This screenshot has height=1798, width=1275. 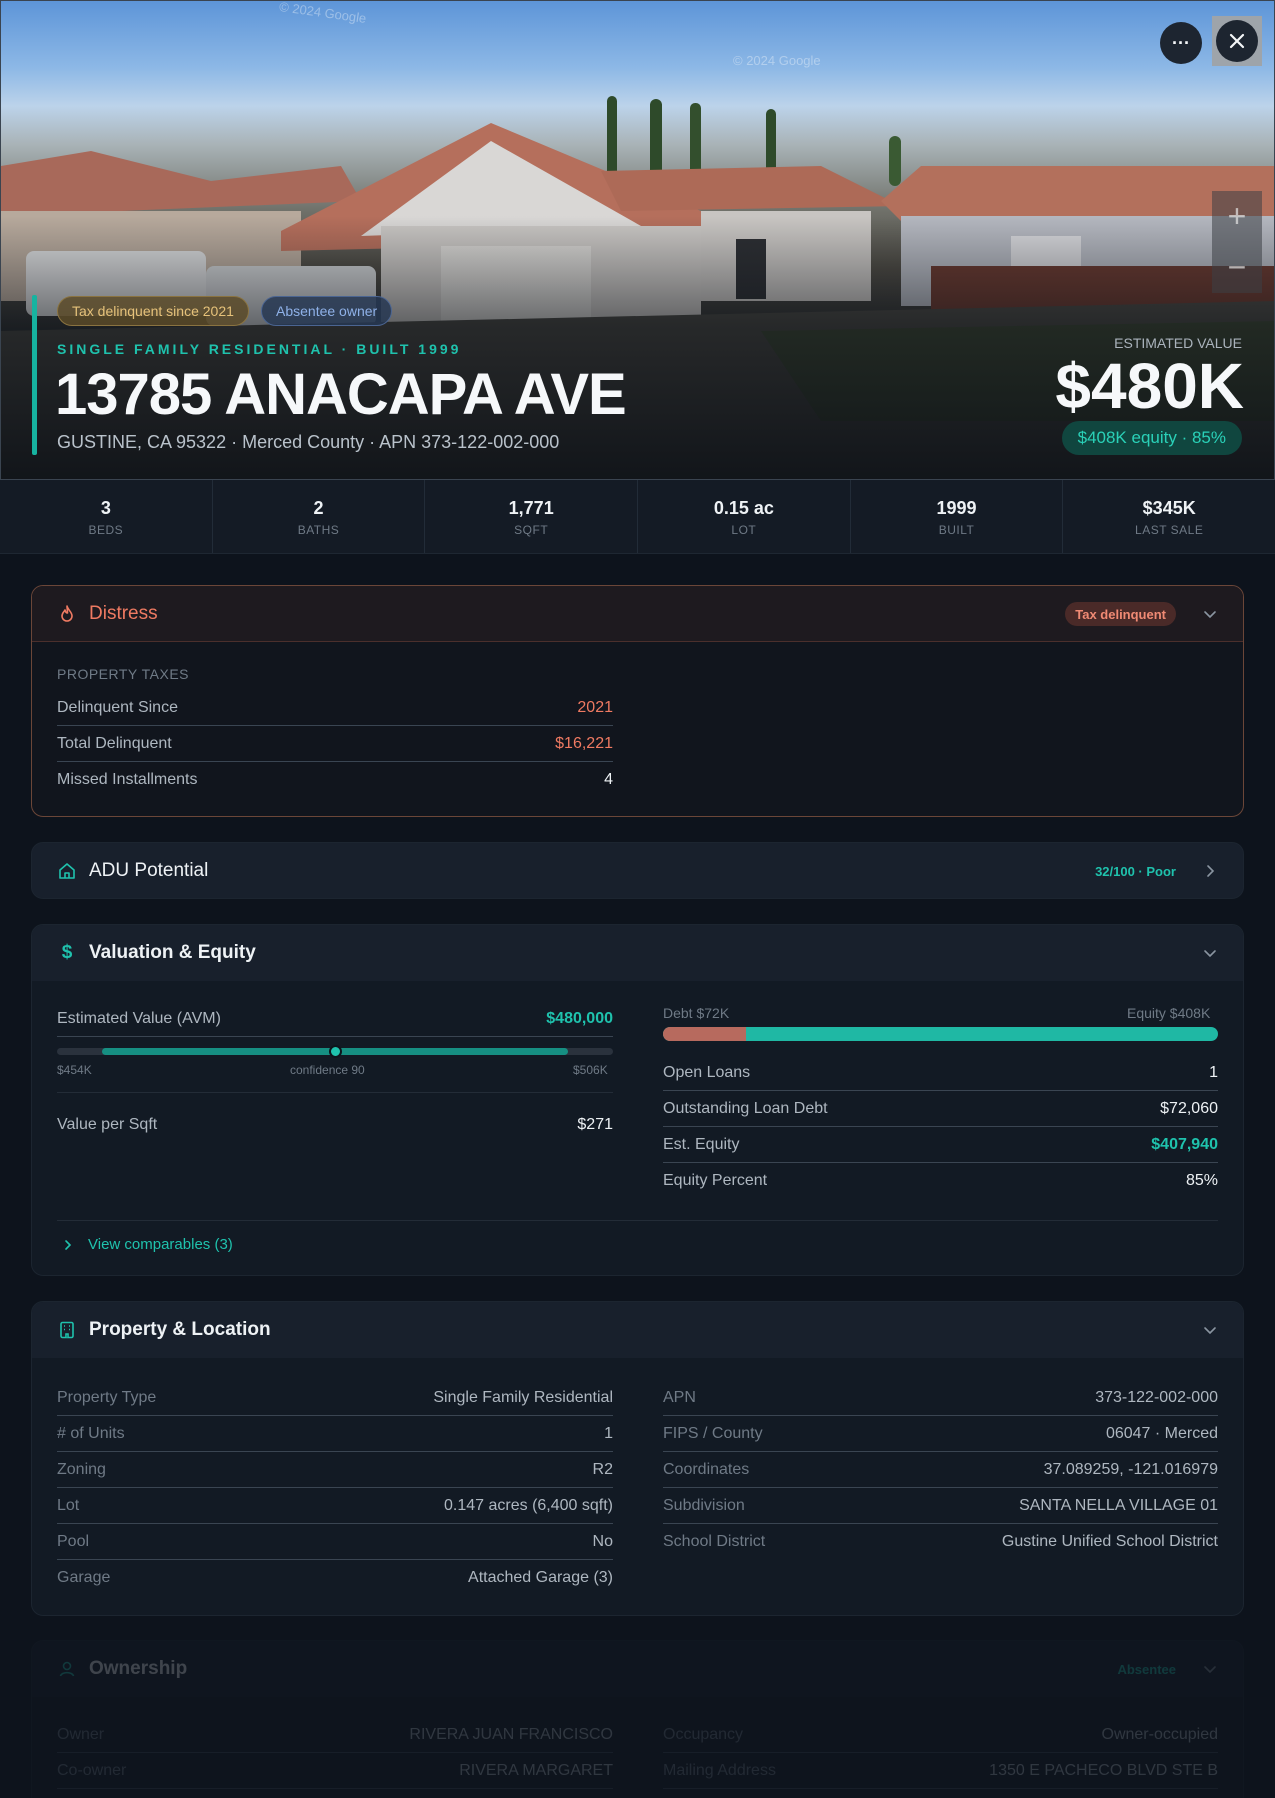 What do you see at coordinates (696, 1013) in the screenshot?
I see `debt-label: Debt $72K` at bounding box center [696, 1013].